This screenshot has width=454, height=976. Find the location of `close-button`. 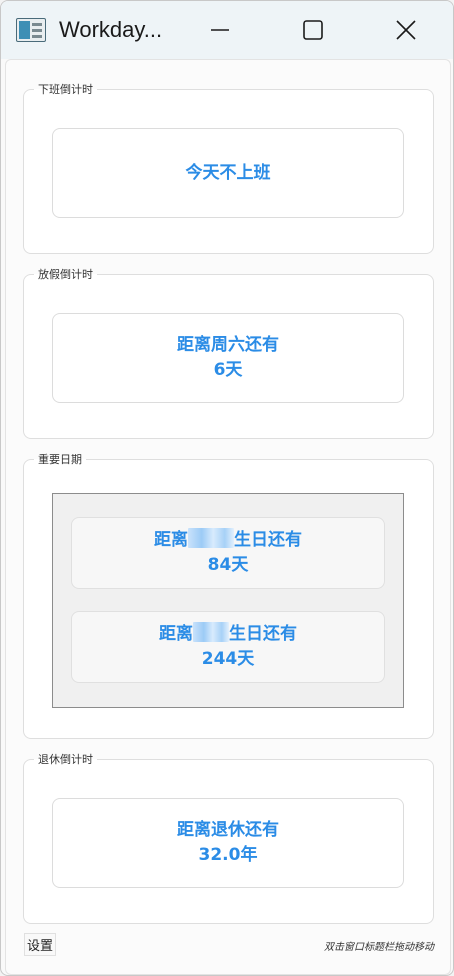

close-button is located at coordinates (406, 30).